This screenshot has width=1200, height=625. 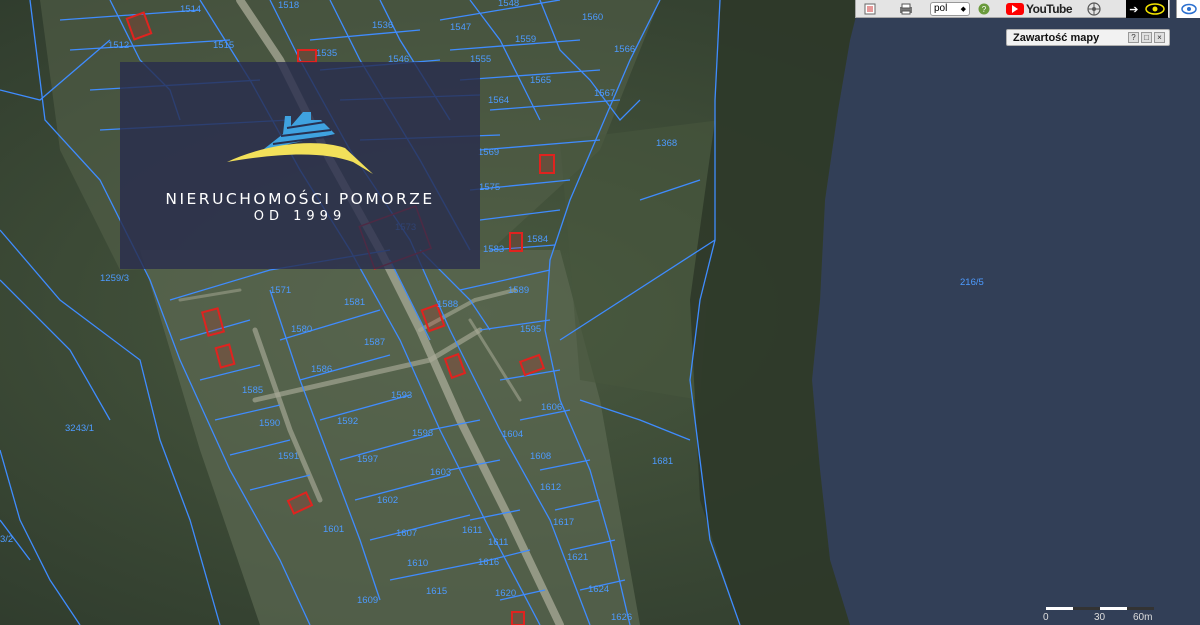 What do you see at coordinates (512, 434) in the screenshot?
I see `parcel-number: 1604` at bounding box center [512, 434].